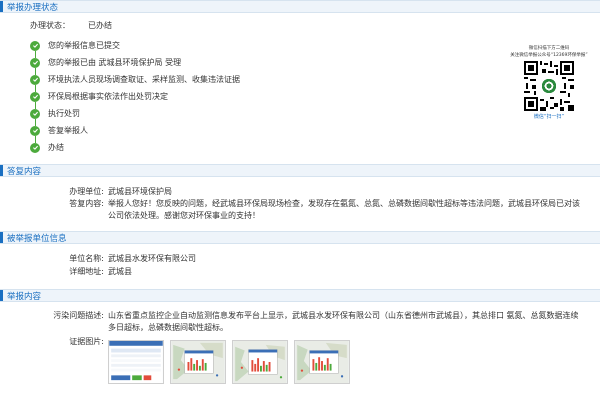 The width and height of the screenshot is (600, 400). Describe the element at coordinates (549, 48) in the screenshot. I see `qr-caption: 微信扫描下方二维码` at that location.